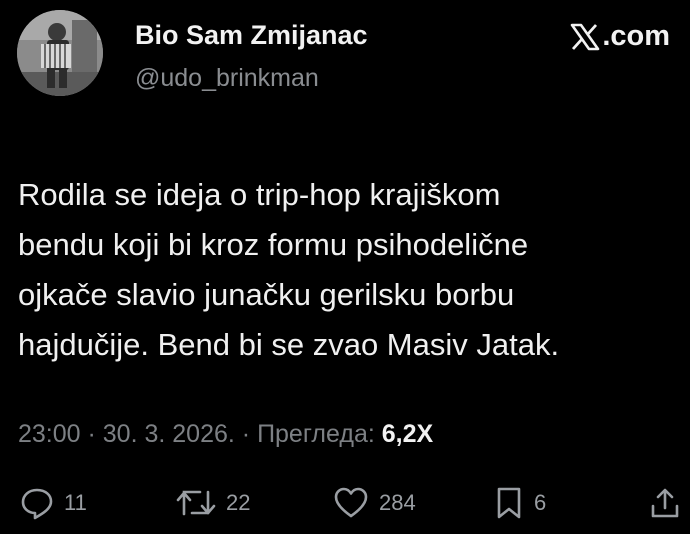 This screenshot has height=534, width=690. What do you see at coordinates (509, 503) in the screenshot?
I see `bookmark-icon` at bounding box center [509, 503].